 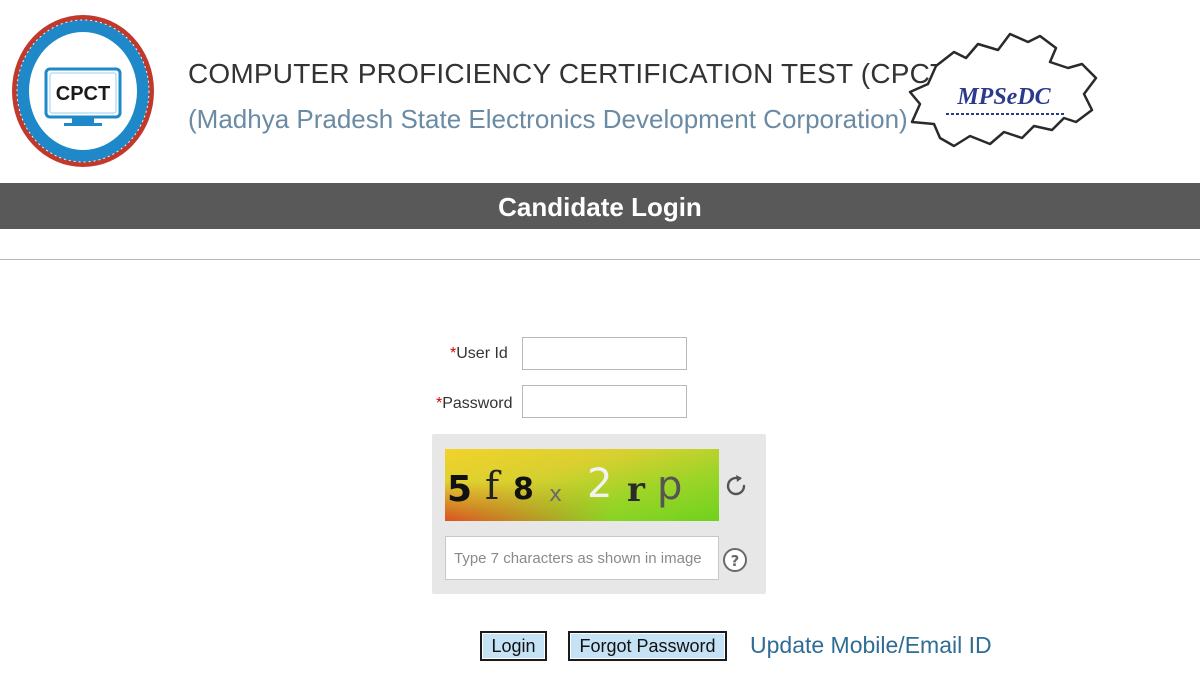 What do you see at coordinates (636, 490) in the screenshot?
I see `captcha-char: r` at bounding box center [636, 490].